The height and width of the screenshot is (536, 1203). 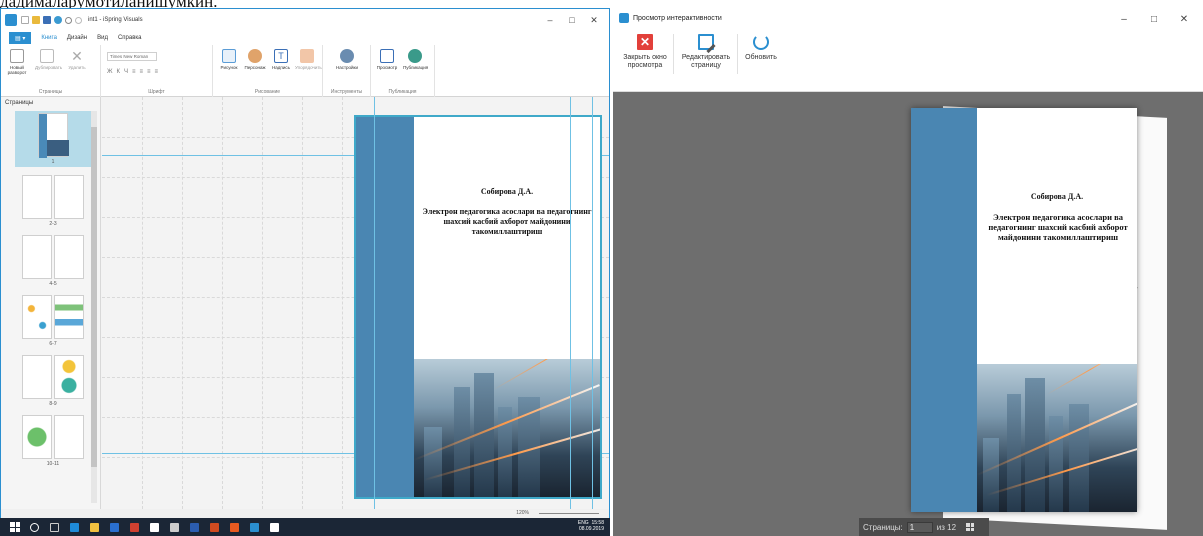 I want to click on edit-page-button: Редактировать страницу, so click(x=705, y=54).